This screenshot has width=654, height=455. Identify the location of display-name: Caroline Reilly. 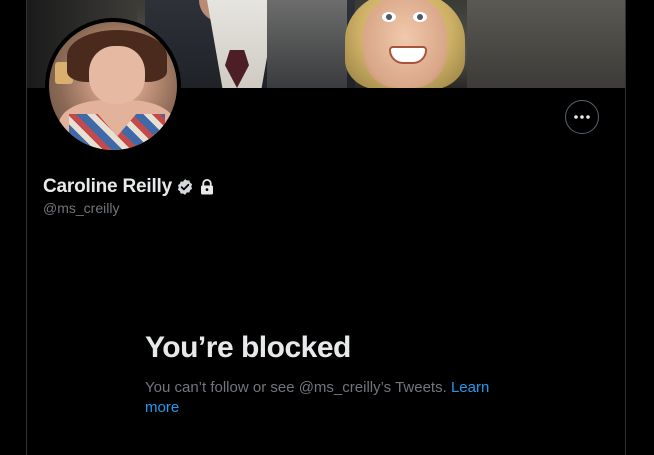
(107, 186).